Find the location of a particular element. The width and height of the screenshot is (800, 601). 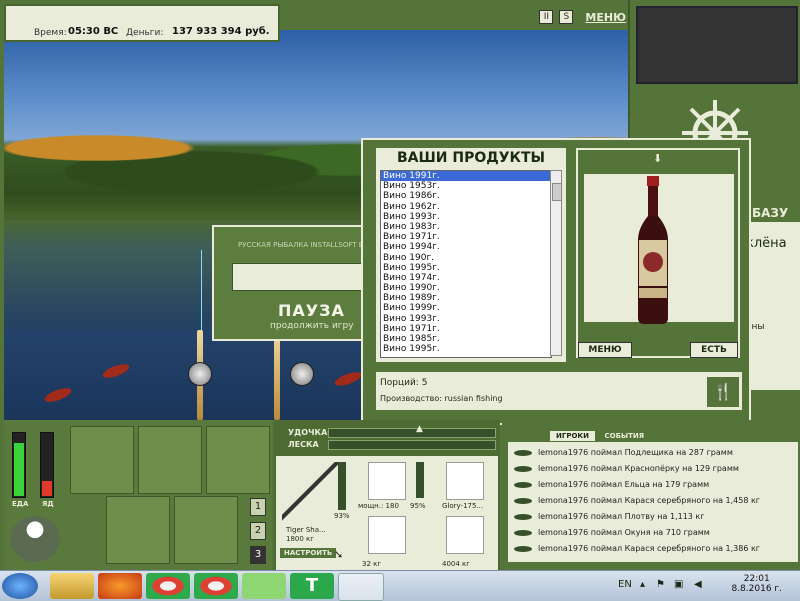

product-list-item: Вино 1991г. is located at coordinates (466, 176).